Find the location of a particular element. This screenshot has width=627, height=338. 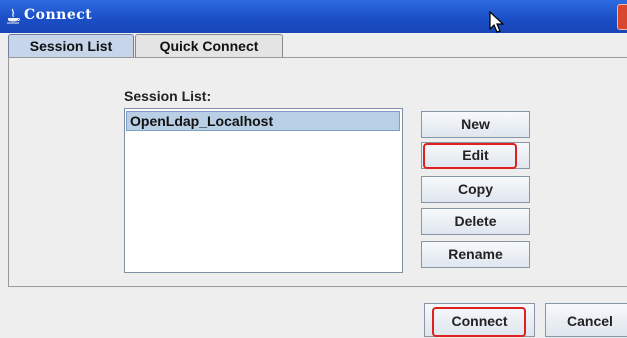

edit-button: Edit is located at coordinates (475, 155).